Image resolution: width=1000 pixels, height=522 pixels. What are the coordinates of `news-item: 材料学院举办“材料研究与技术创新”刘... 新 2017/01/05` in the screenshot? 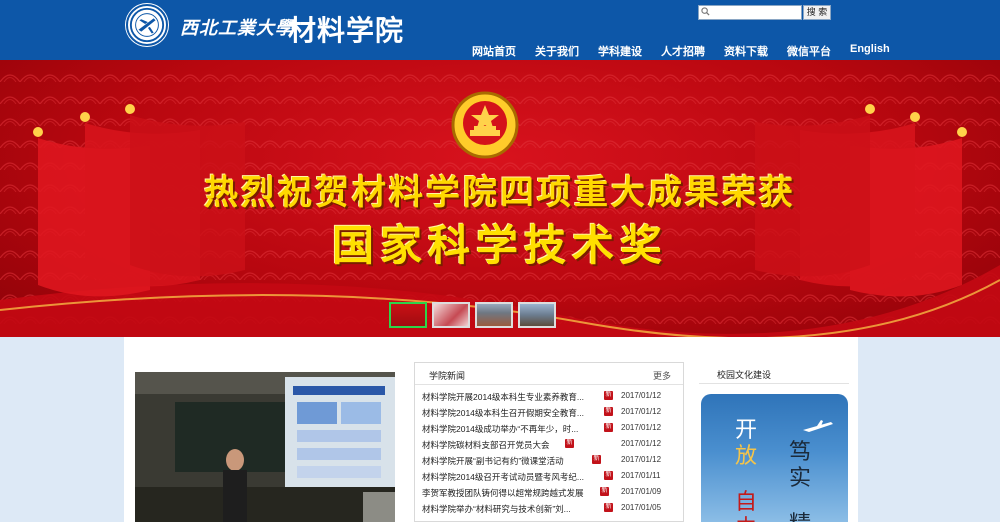 It's located at (549, 508).